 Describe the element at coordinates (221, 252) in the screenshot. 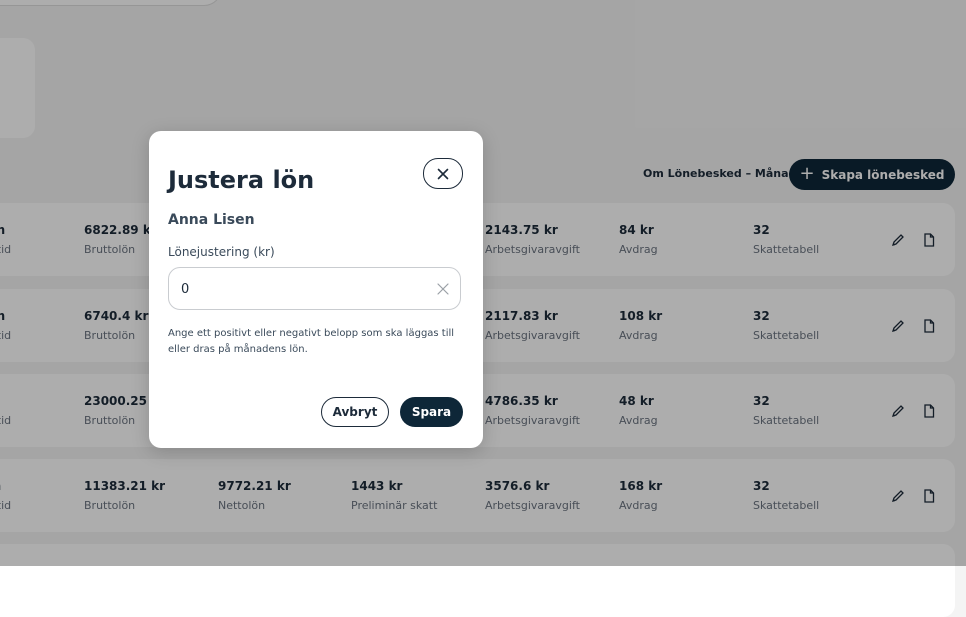

I see `adjustment-label: Lönejustering (kr)` at that location.